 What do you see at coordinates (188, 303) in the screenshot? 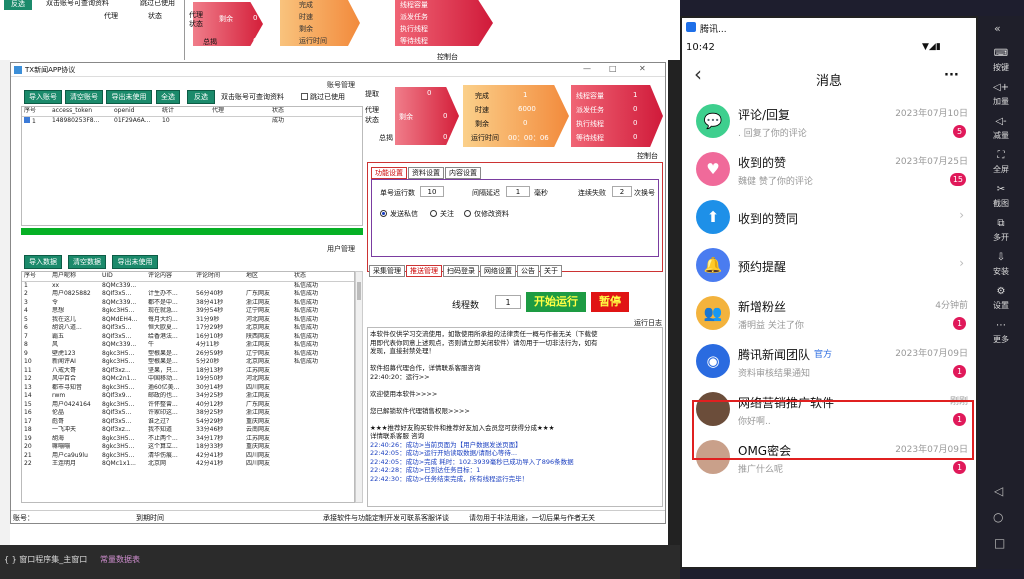
I see `table-row: 3 令 8QMc339... 都不是中... 38分41秒 浙江网友 私信成功` at bounding box center [188, 303].